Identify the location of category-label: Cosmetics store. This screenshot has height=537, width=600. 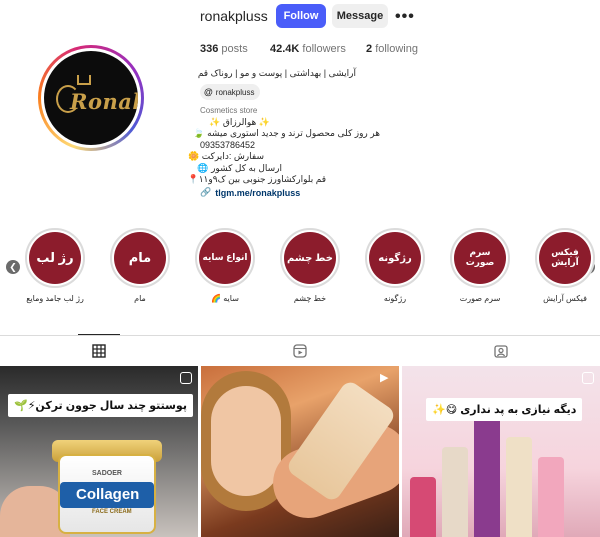
(229, 110).